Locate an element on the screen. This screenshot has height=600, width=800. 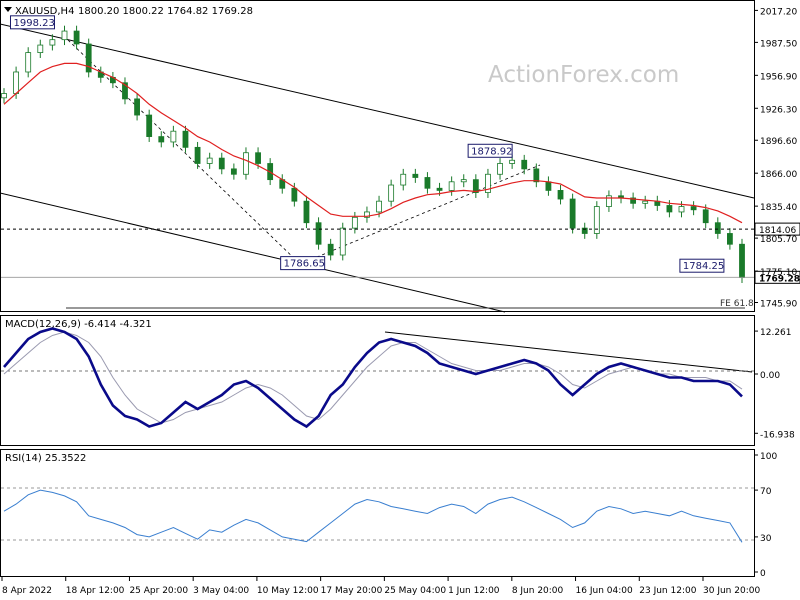
y-tick-label: 1835.40 is located at coordinates (778, 208).